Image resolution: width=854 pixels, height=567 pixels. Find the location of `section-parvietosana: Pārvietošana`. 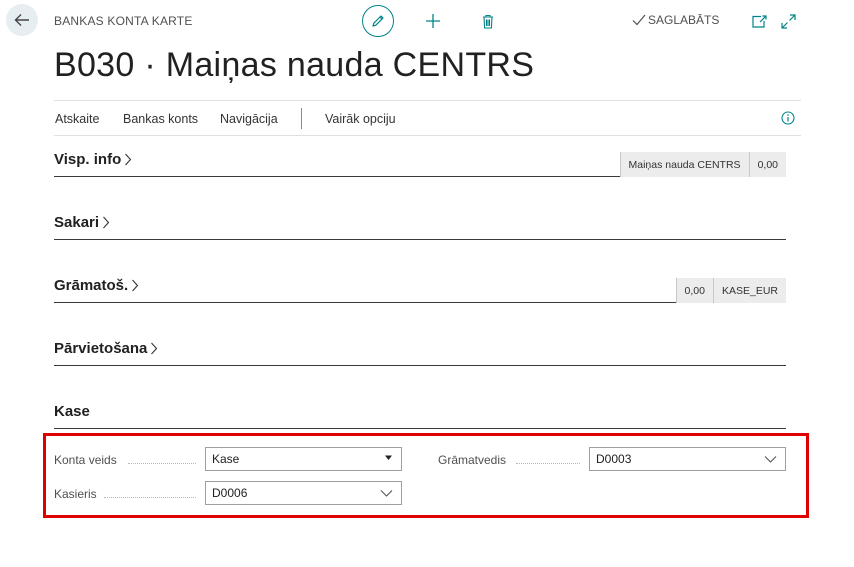

section-parvietosana: Pārvietošana is located at coordinates (420, 351).